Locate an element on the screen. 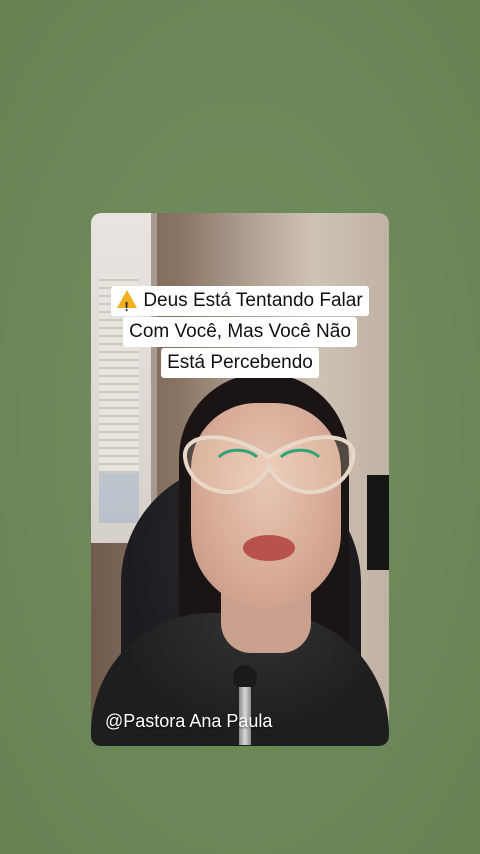 Image resolution: width=480 pixels, height=854 pixels. window is located at coordinates (124, 378).